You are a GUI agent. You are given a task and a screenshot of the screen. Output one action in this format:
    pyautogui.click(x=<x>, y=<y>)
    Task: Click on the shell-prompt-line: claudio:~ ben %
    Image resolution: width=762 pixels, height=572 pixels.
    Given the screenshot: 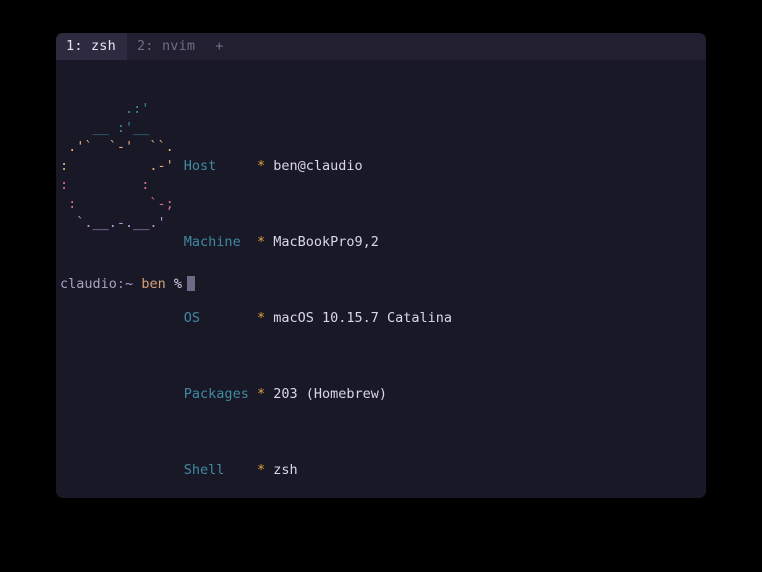 What is the action you would take?
    pyautogui.click(x=127, y=284)
    